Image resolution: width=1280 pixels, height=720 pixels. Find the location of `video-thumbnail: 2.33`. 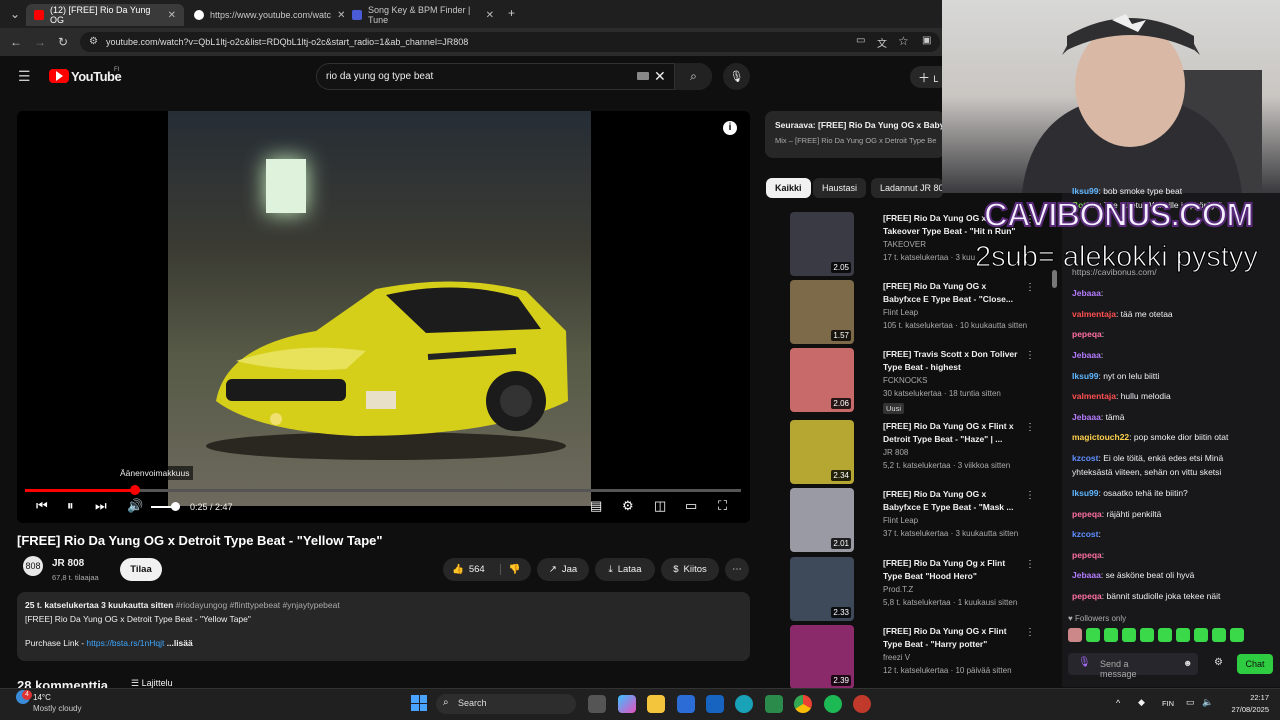

video-thumbnail: 2.33 is located at coordinates (822, 589).